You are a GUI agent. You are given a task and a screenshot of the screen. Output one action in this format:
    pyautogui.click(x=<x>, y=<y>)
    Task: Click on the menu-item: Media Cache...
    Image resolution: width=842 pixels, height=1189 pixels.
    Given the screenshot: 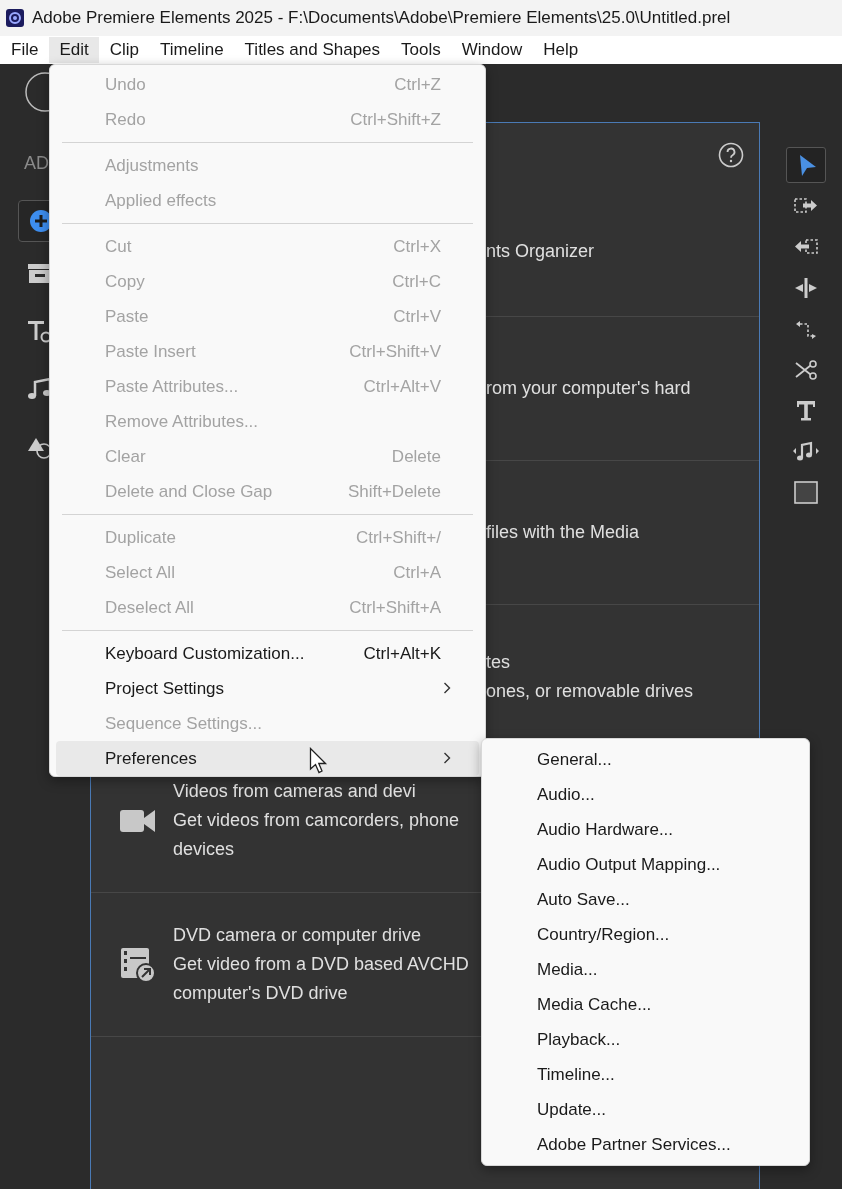 What is the action you would take?
    pyautogui.click(x=645, y=1004)
    